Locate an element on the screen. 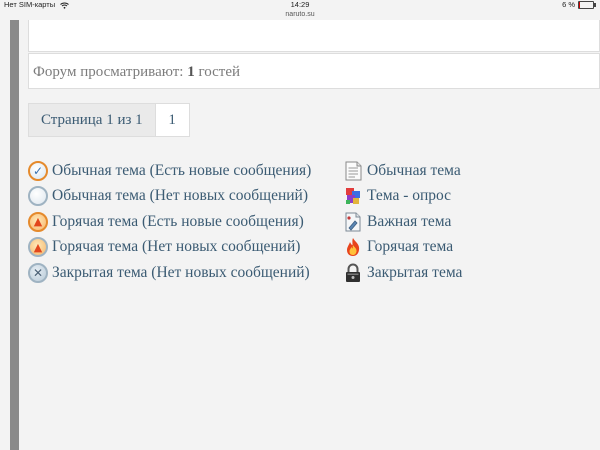 This screenshot has width=600, height=450. battery-text: 6 % is located at coordinates (568, 4).